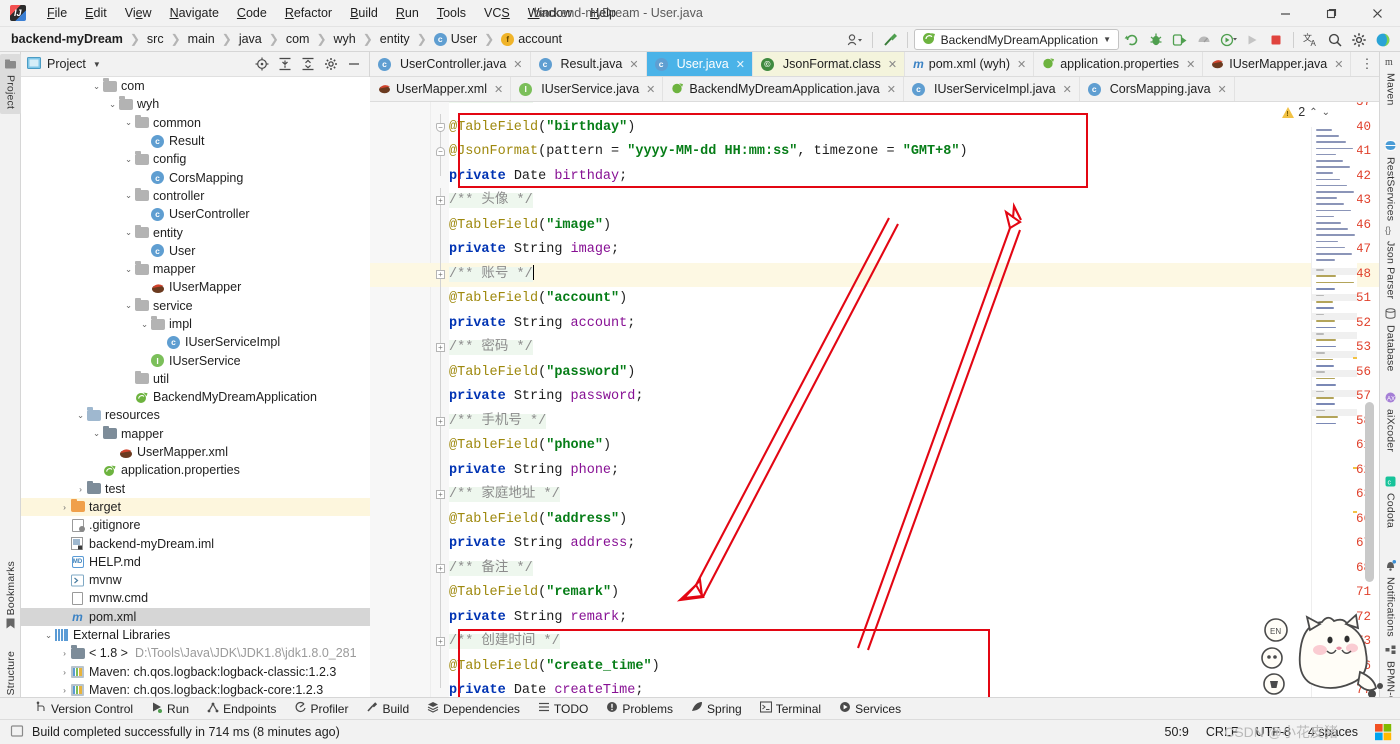 The height and width of the screenshot is (744, 1400). What do you see at coordinates (1204, 40) in the screenshot?
I see `profile-icon` at bounding box center [1204, 40].